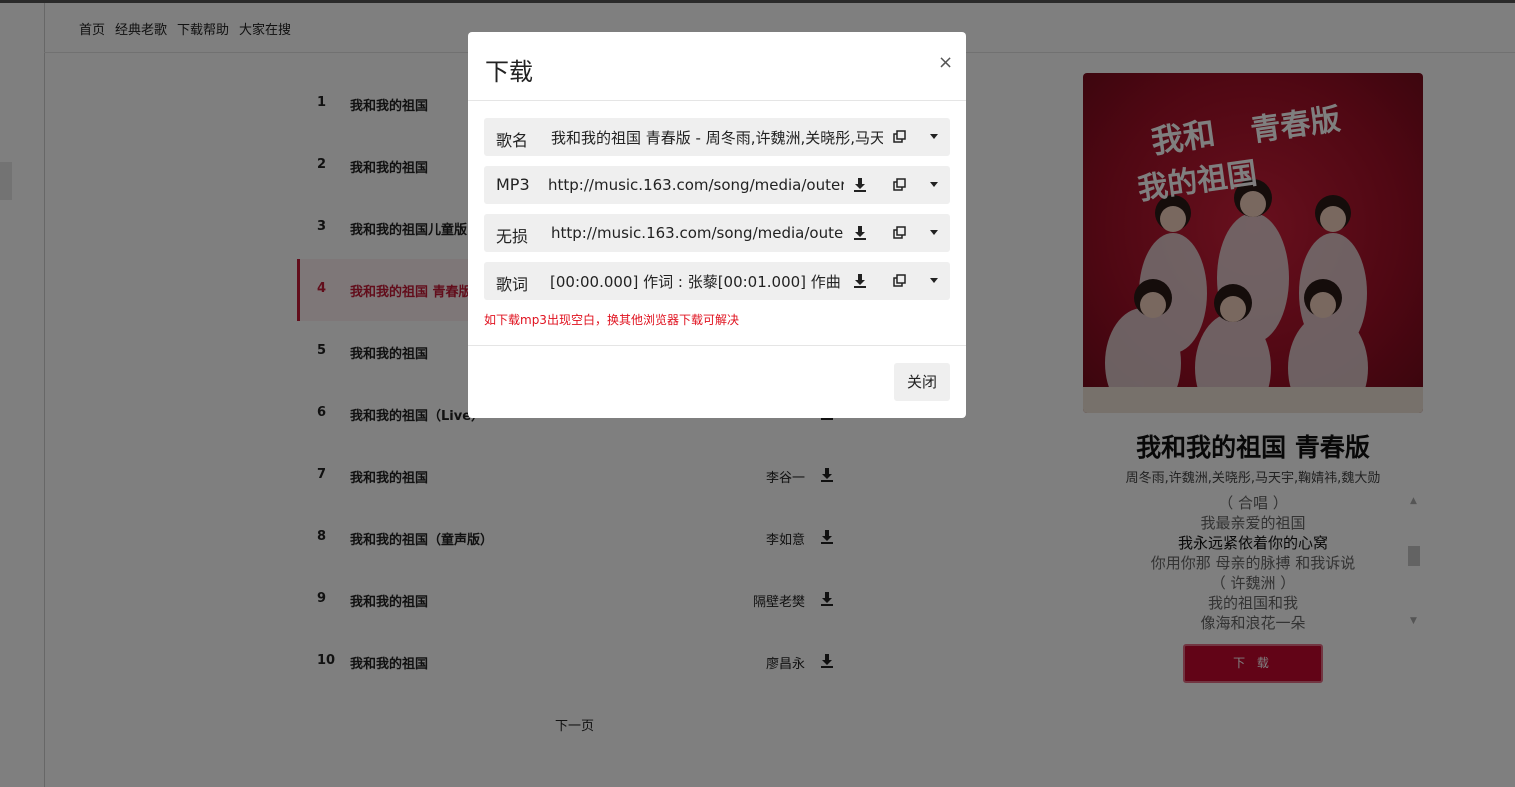  I want to click on field-lossless: 无损, so click(717, 233).